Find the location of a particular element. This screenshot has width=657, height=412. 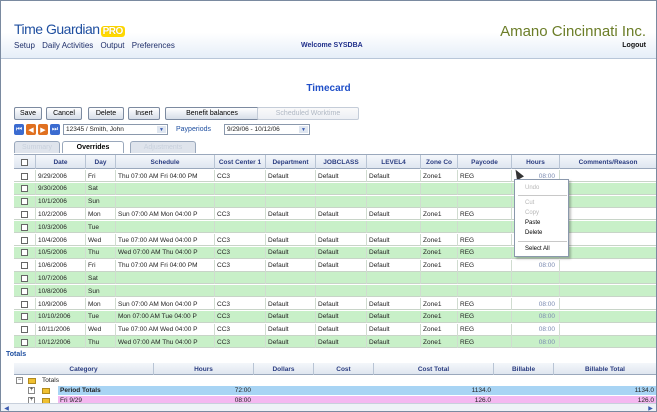

prev-record-icon: ◀ is located at coordinates (31, 129).